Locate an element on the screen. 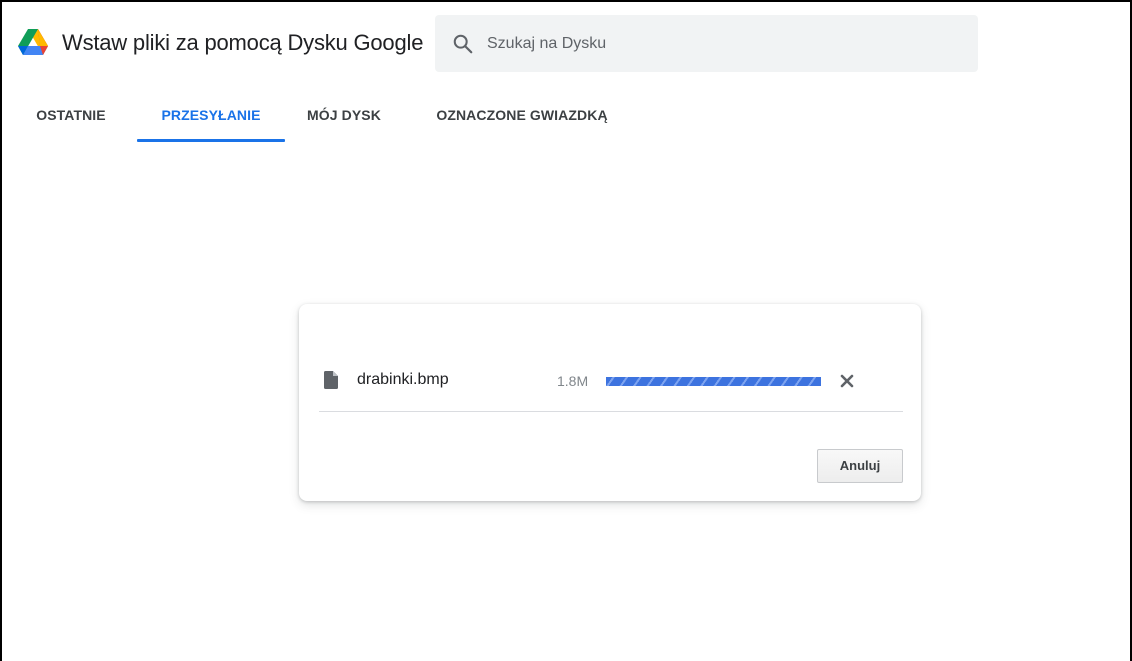  upload-file-row: drabinki.bmp 1.8M is located at coordinates (611, 384).